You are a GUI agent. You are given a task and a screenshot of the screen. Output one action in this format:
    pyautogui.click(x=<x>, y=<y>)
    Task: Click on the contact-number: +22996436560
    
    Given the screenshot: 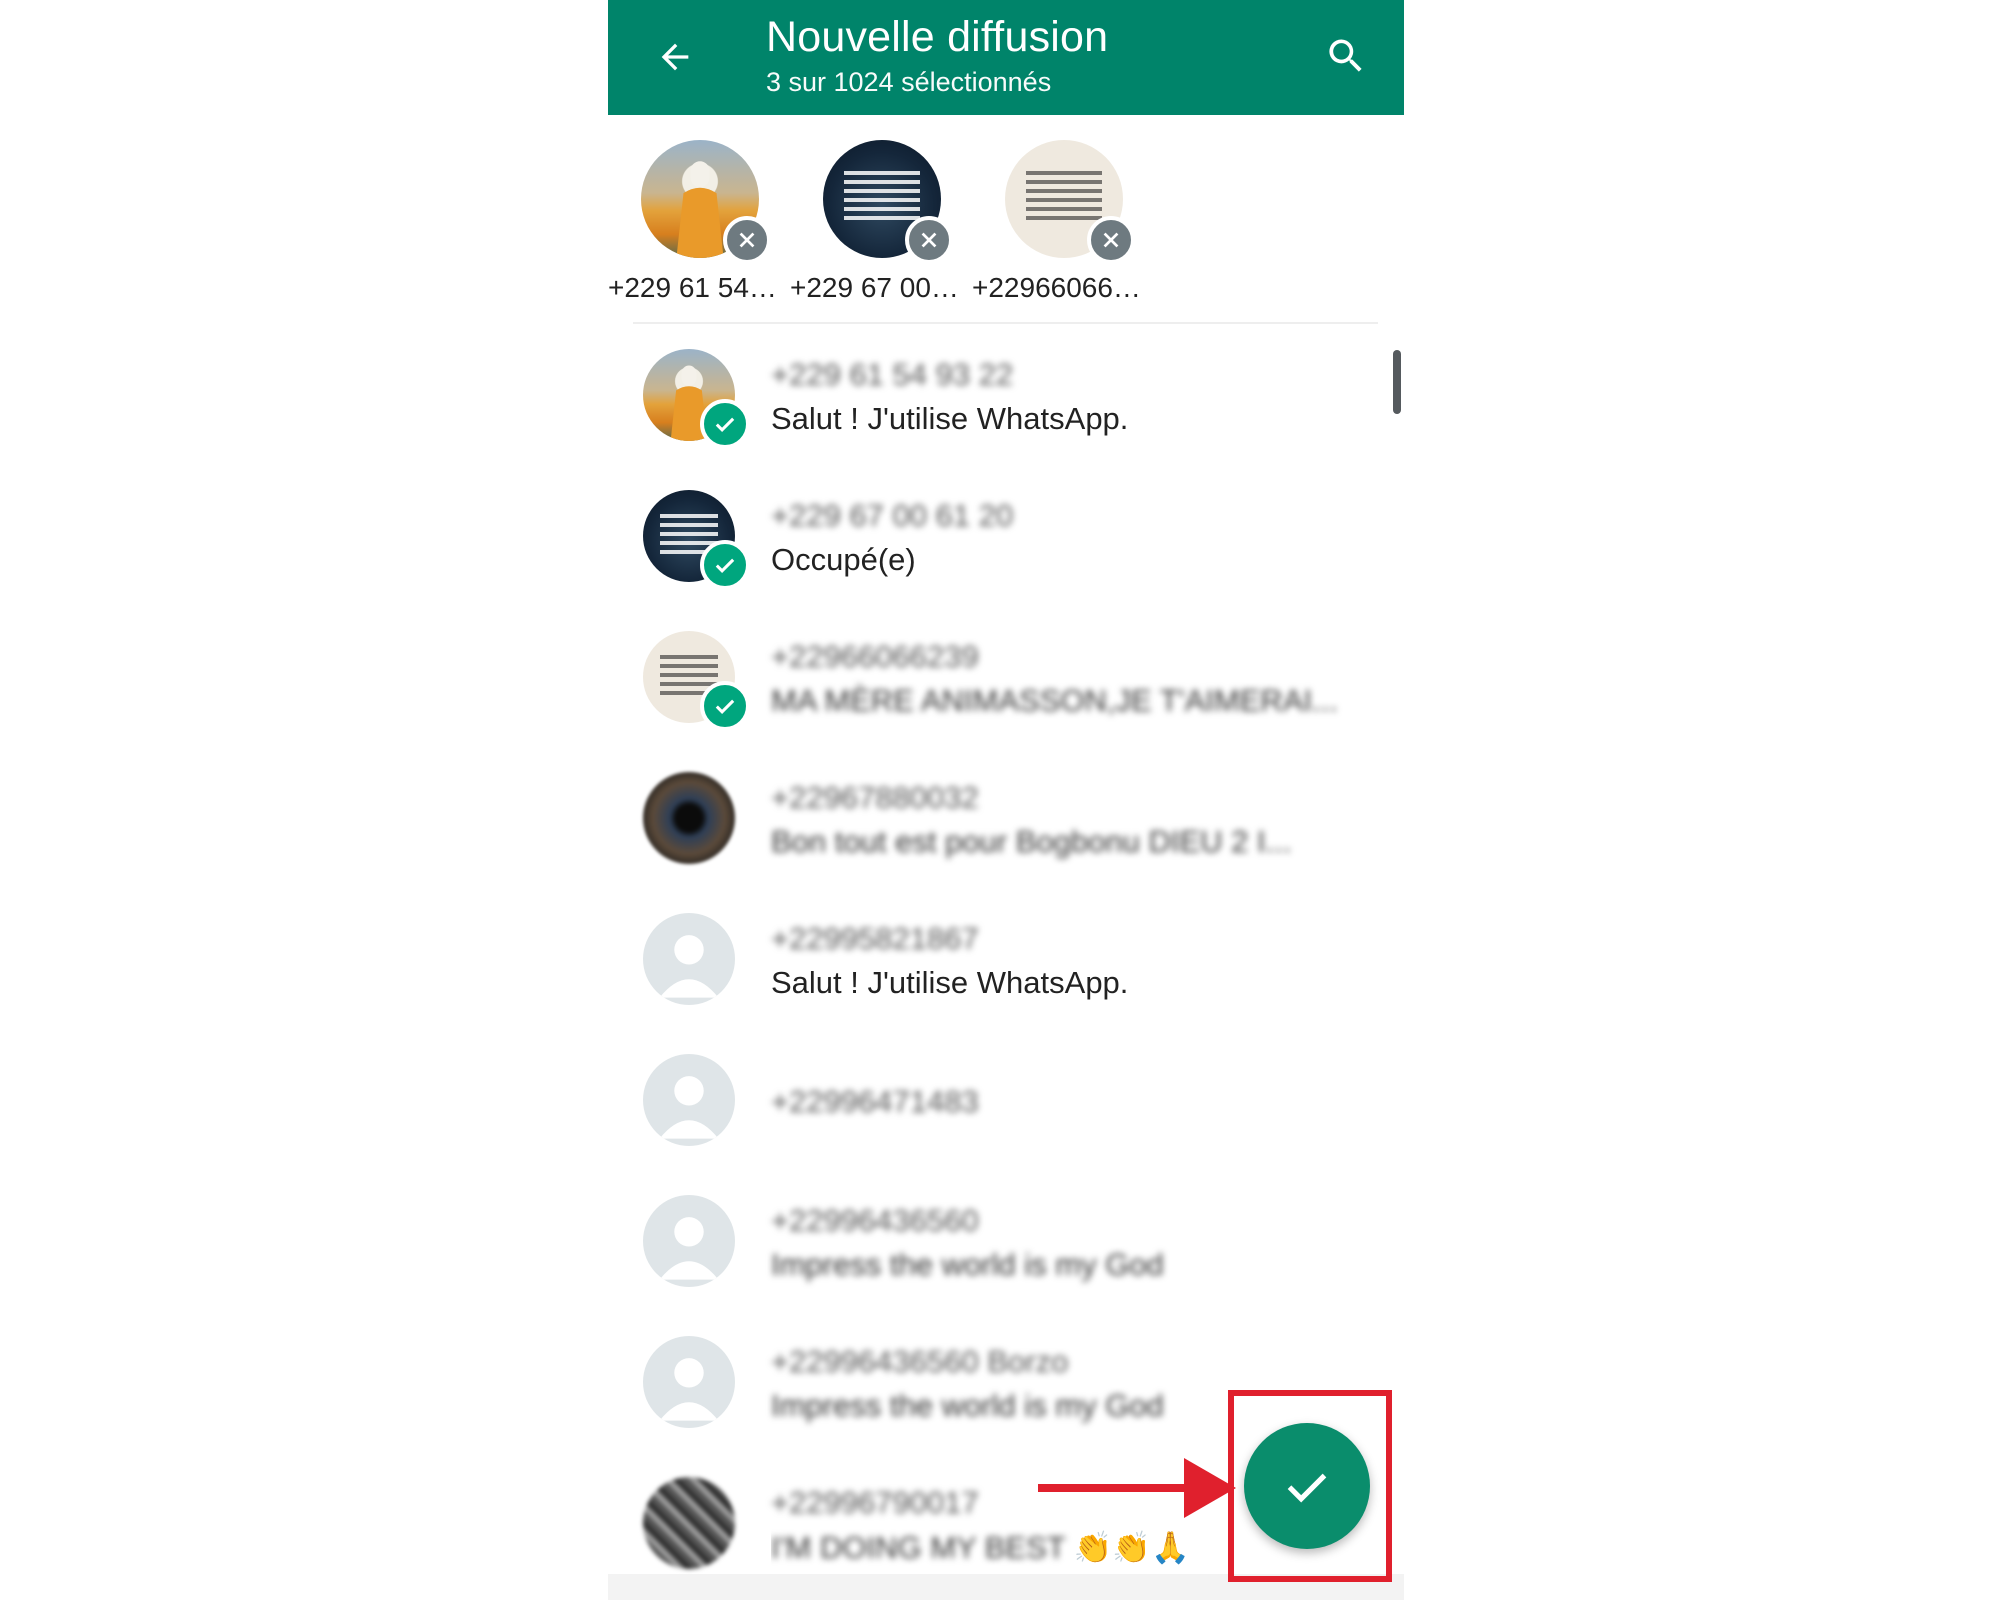 What is the action you would take?
    pyautogui.click(x=875, y=1220)
    